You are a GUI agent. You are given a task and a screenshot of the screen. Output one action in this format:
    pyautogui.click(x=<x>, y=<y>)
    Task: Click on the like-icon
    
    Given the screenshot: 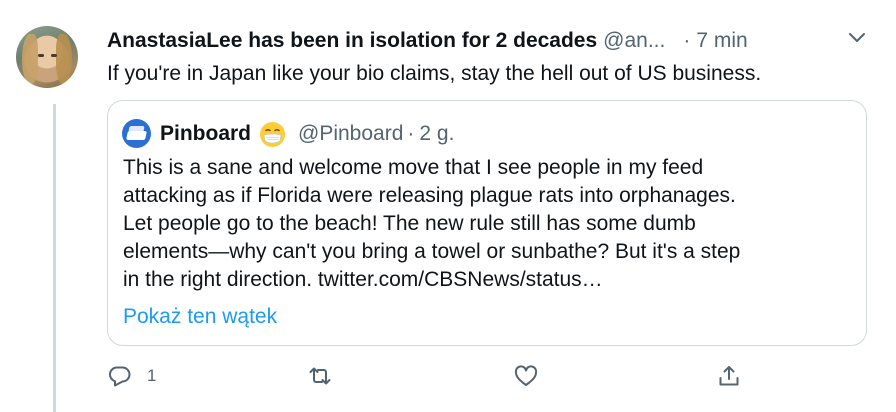 What is the action you would take?
    pyautogui.click(x=526, y=375)
    